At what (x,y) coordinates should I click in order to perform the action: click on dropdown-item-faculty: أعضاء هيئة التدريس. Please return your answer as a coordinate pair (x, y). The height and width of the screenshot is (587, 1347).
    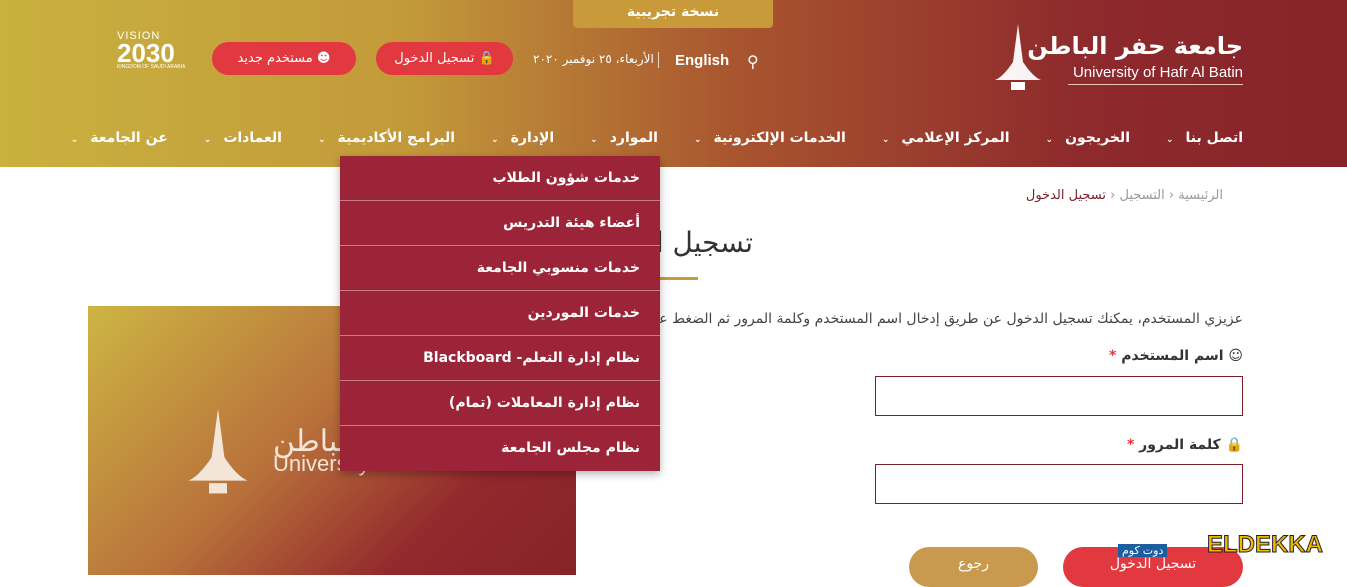
    Looking at the image, I should click on (500, 223).